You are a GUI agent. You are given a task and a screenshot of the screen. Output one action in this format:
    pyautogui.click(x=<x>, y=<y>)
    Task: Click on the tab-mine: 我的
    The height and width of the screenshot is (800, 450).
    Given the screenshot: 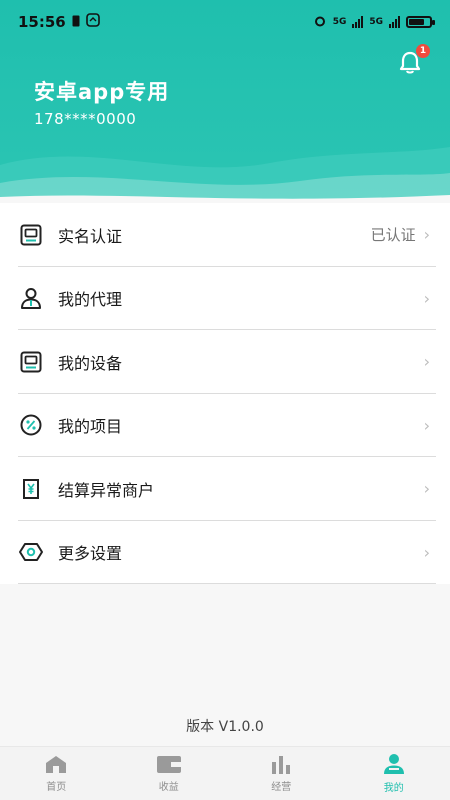 What is the action you would take?
    pyautogui.click(x=394, y=773)
    